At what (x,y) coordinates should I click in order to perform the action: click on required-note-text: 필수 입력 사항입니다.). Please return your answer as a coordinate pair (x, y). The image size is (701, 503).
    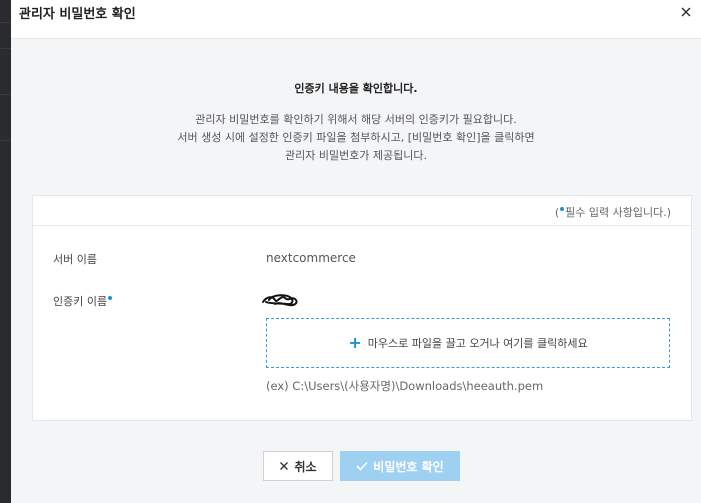
    Looking at the image, I should click on (618, 212).